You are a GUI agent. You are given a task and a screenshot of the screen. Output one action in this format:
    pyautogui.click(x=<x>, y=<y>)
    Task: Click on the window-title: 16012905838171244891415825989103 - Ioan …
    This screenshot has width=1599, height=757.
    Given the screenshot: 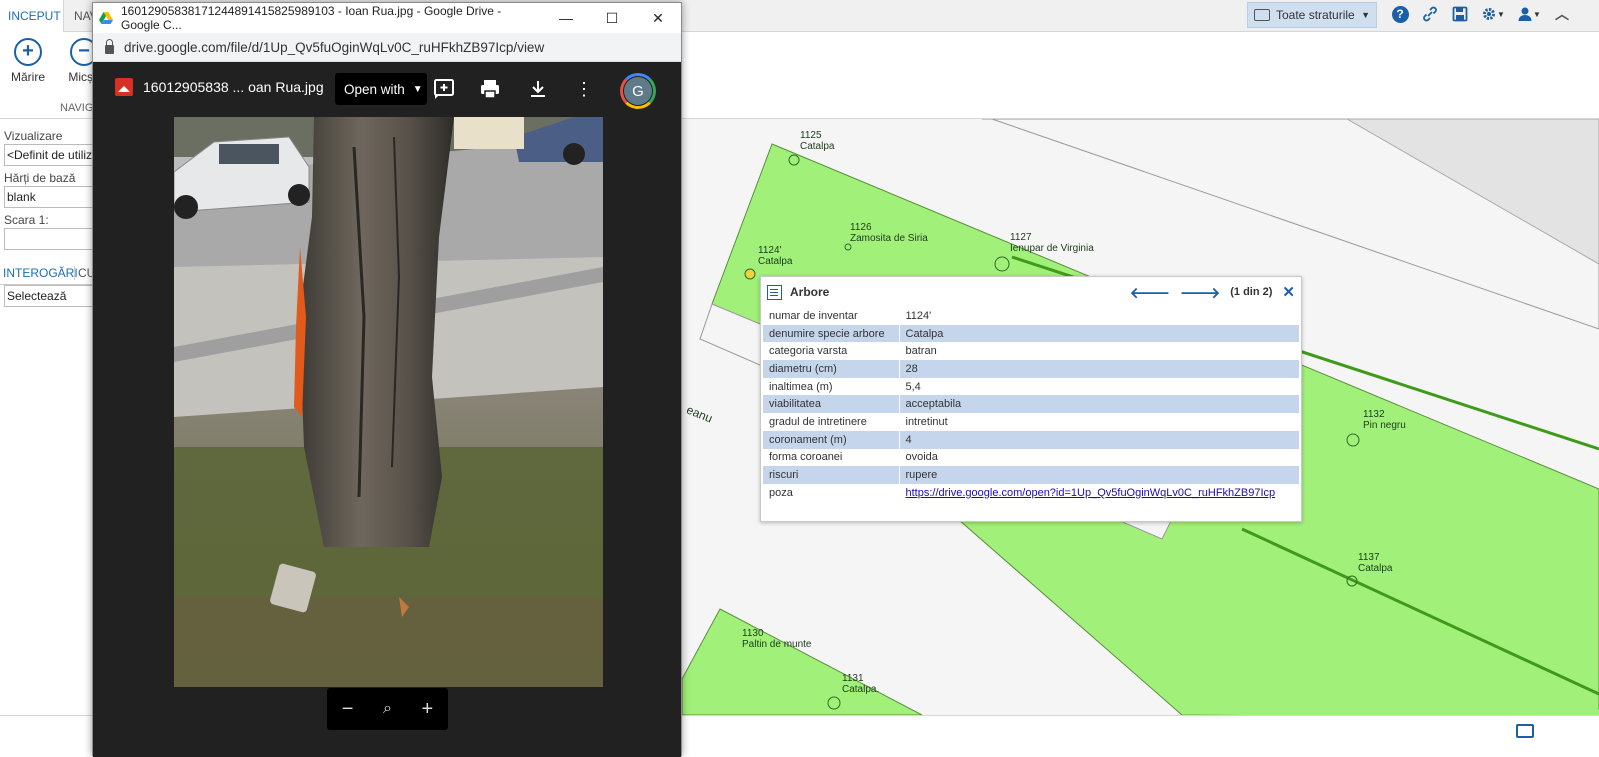 What is the action you would take?
    pyautogui.click(x=311, y=18)
    